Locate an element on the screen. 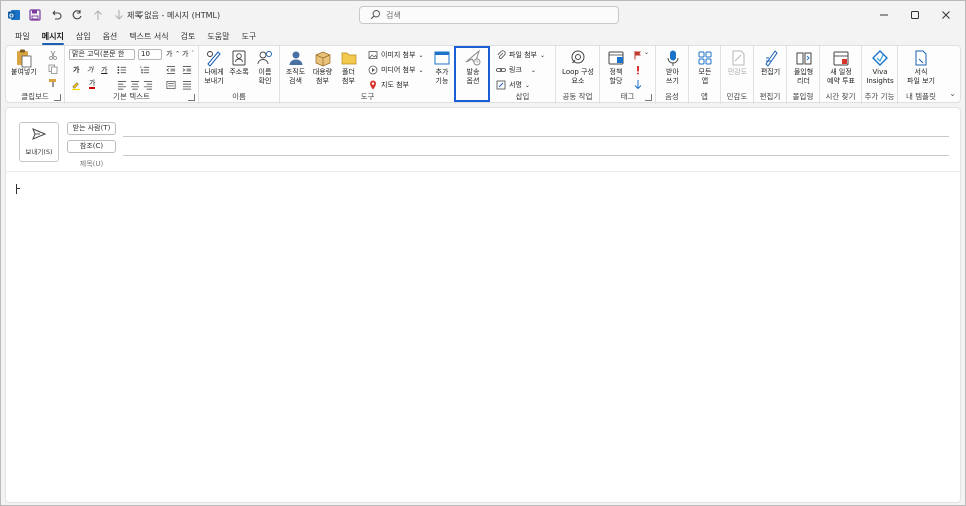 Image resolution: width=966 pixels, height=506 pixels. group-label-basic-text: 기본 텍스트 is located at coordinates (131, 96).